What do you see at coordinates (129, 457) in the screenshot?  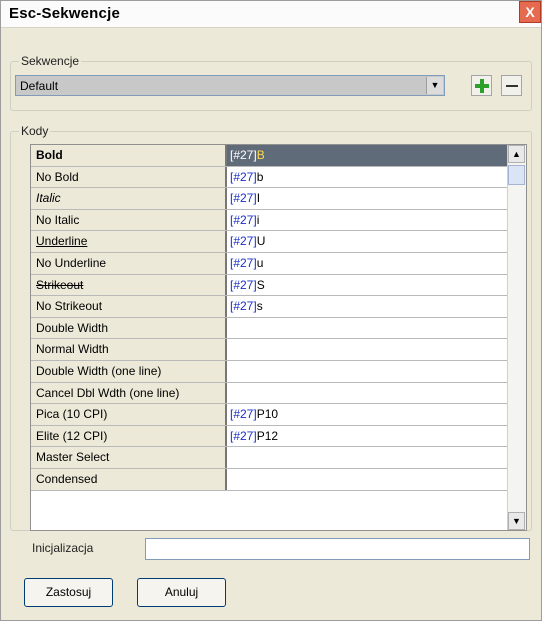 I see `code-name: Master Select` at bounding box center [129, 457].